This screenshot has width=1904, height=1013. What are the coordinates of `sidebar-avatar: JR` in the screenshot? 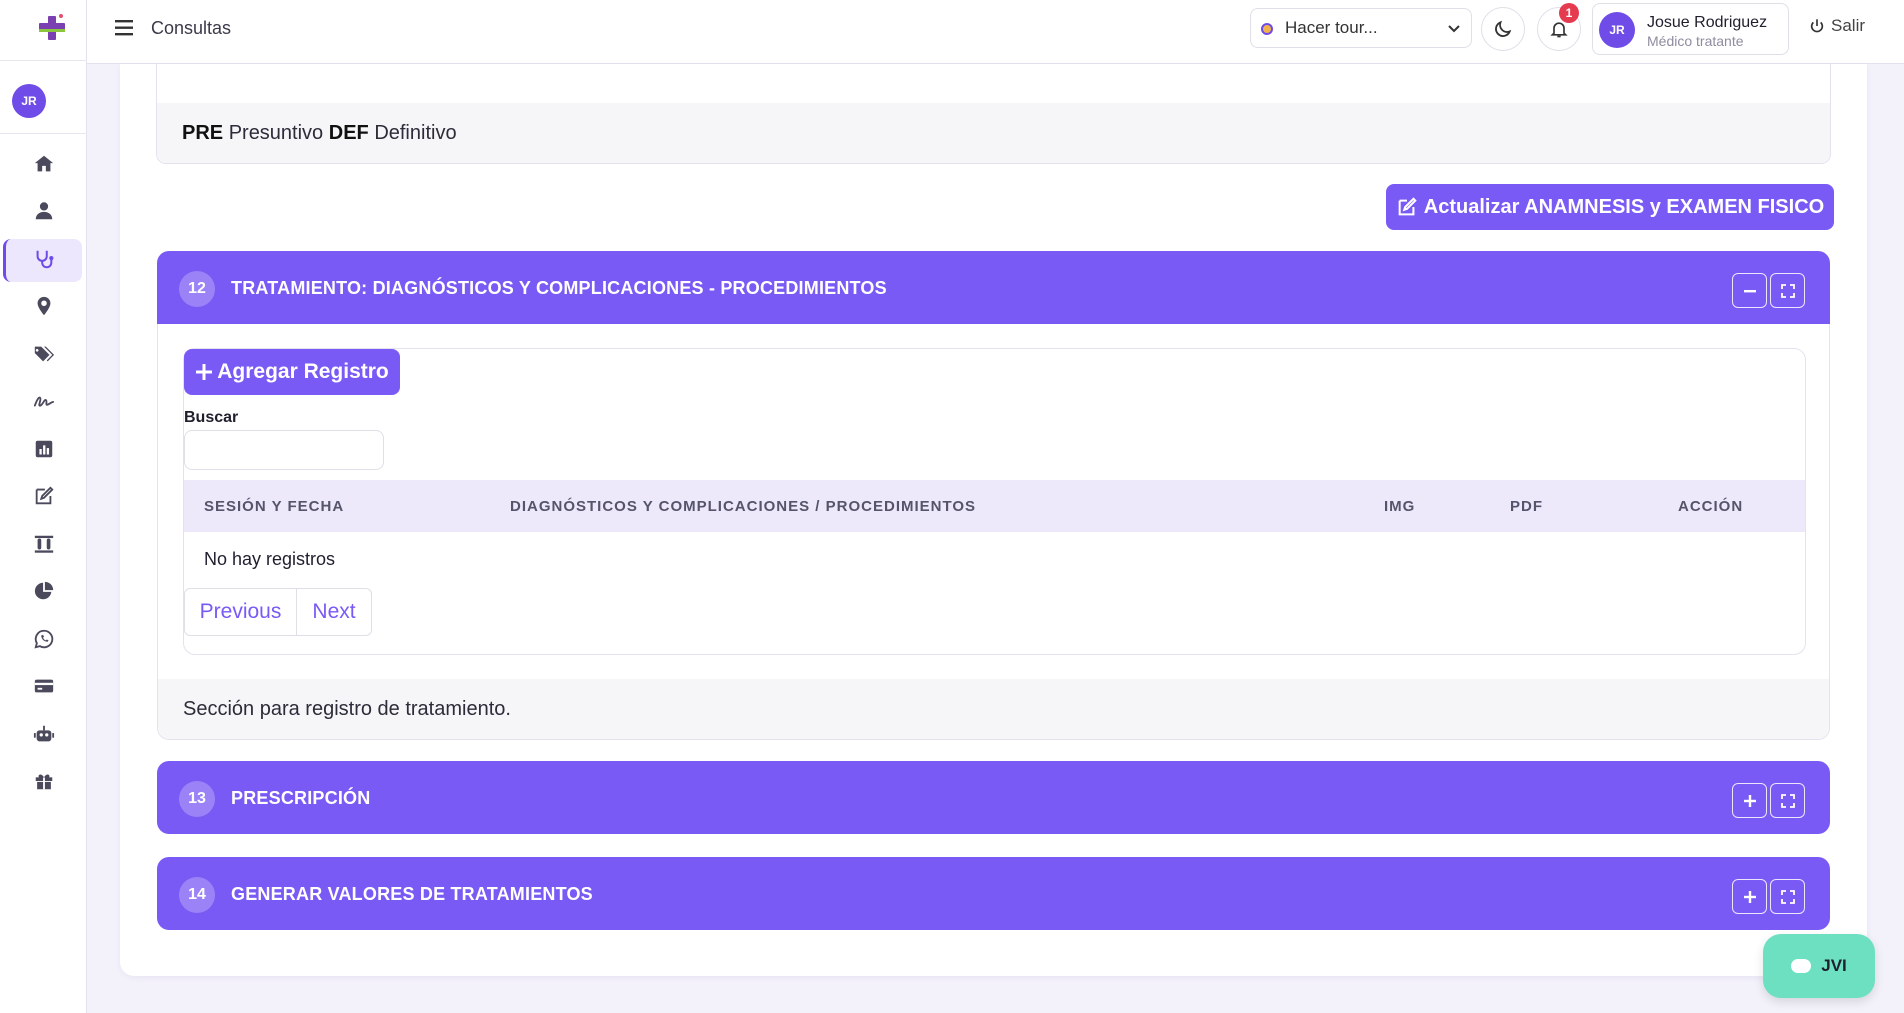 It's located at (29, 101).